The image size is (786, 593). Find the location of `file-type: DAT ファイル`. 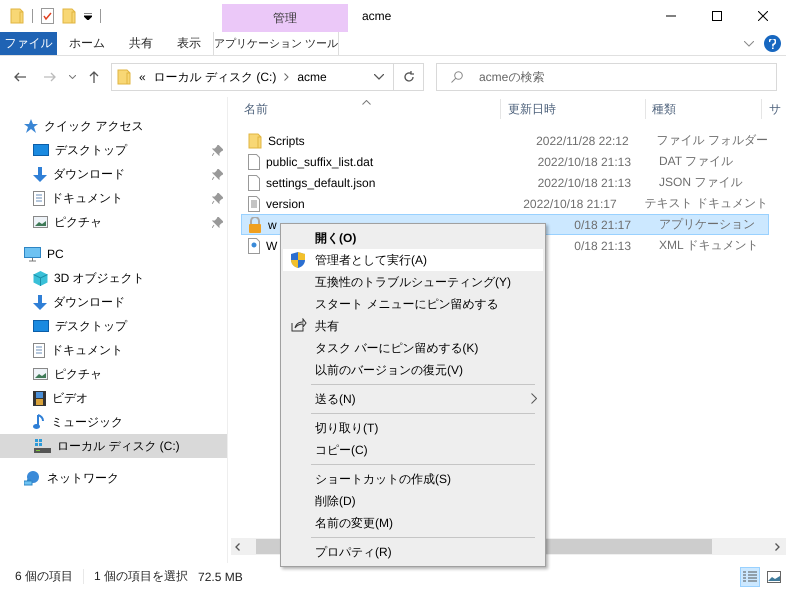

file-type: DAT ファイル is located at coordinates (696, 161).